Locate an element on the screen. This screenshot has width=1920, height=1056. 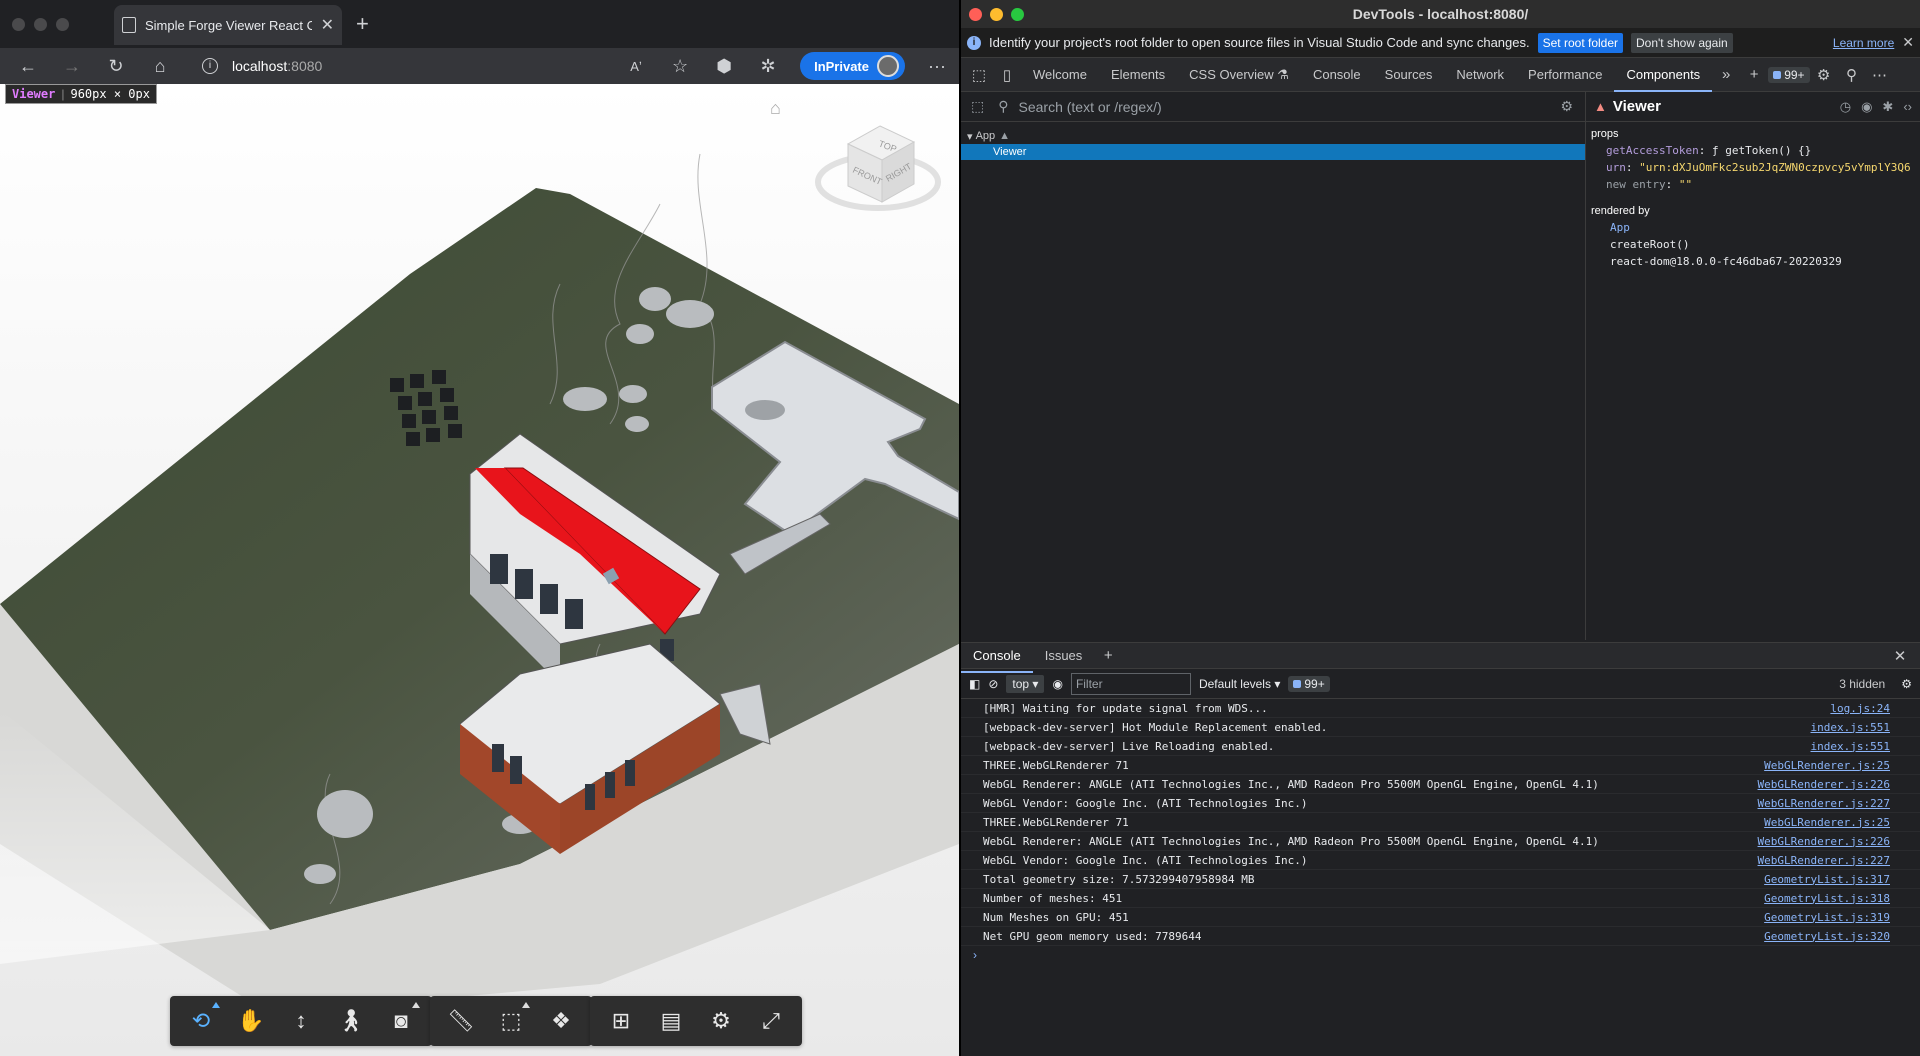
console-source-link: GeometryList.js:318 is located at coordinates (1827, 898).